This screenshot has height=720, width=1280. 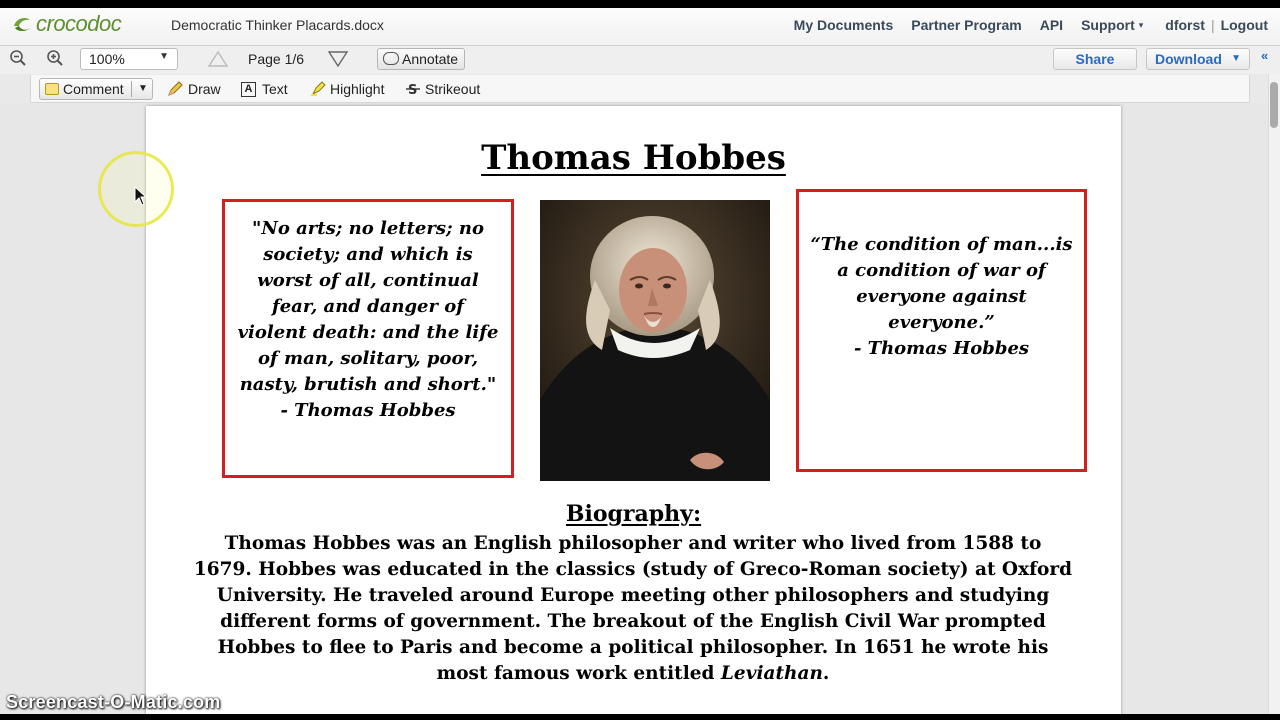 What do you see at coordinates (22, 24) in the screenshot?
I see `crocodoc-logo-icon` at bounding box center [22, 24].